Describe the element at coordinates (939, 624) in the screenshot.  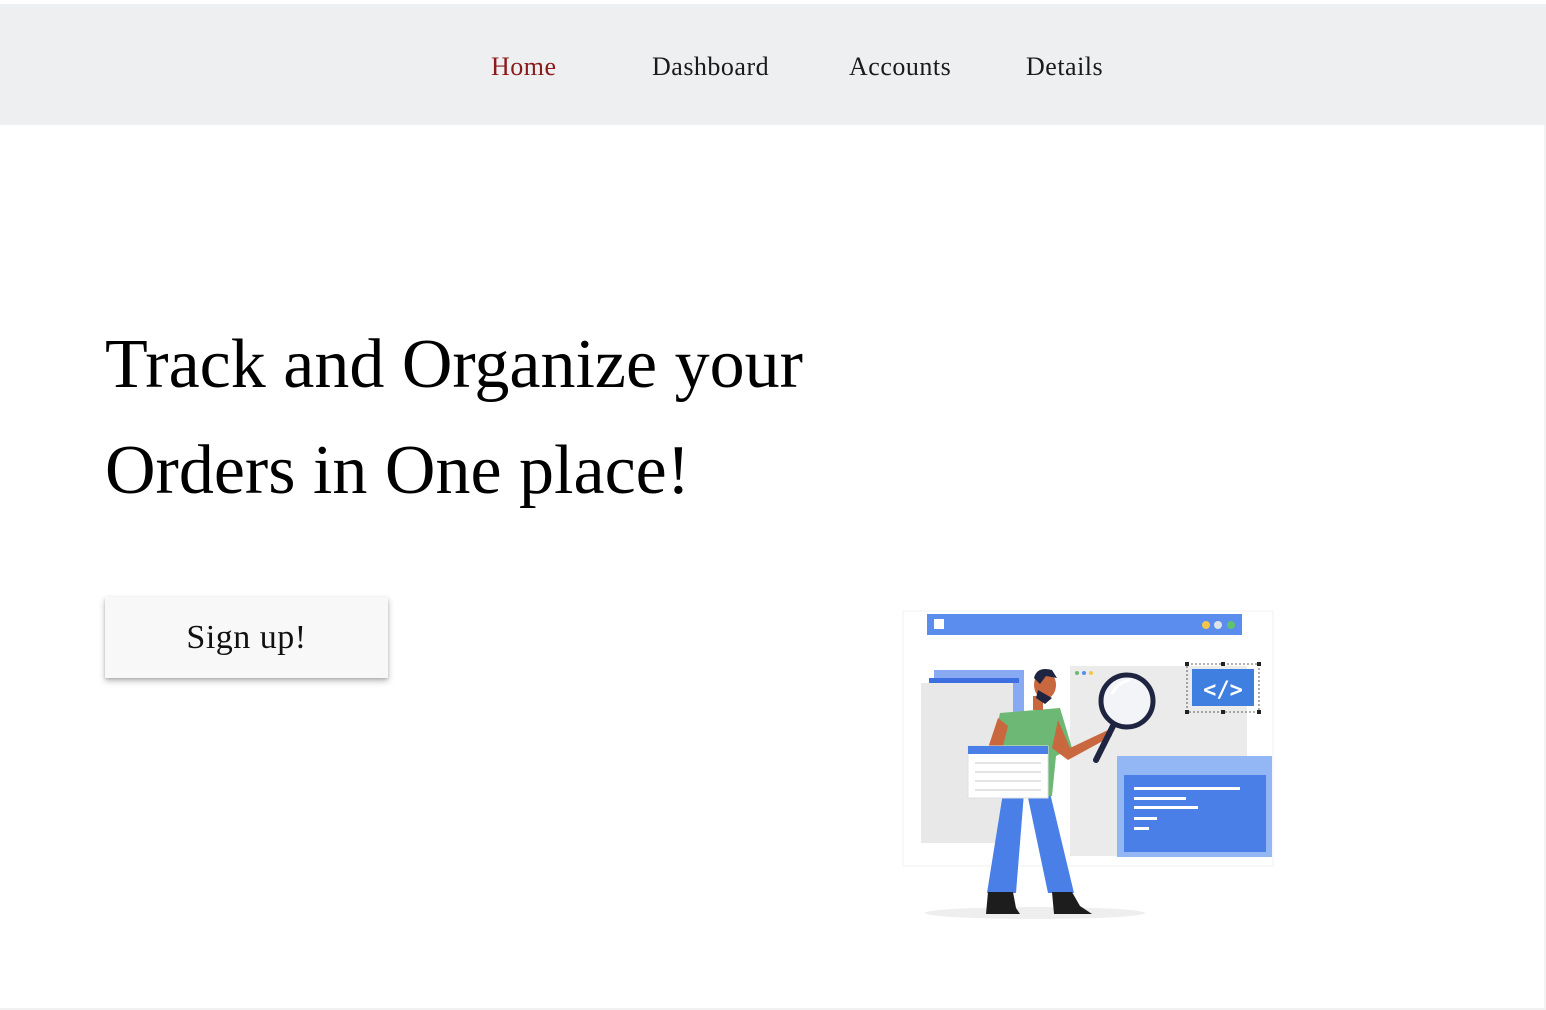
I see `browser-window-square-icon` at that location.